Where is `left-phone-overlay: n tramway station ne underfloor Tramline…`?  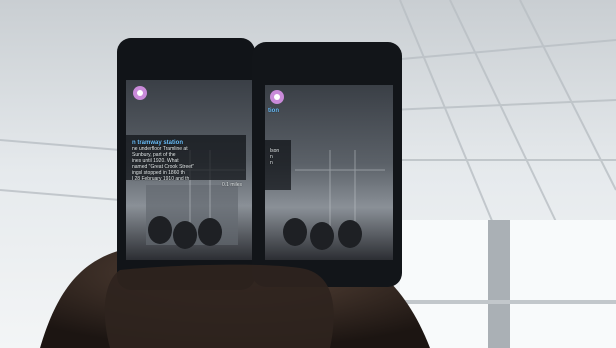 left-phone-overlay: n tramway station ne underfloor Tramline… is located at coordinates (187, 164).